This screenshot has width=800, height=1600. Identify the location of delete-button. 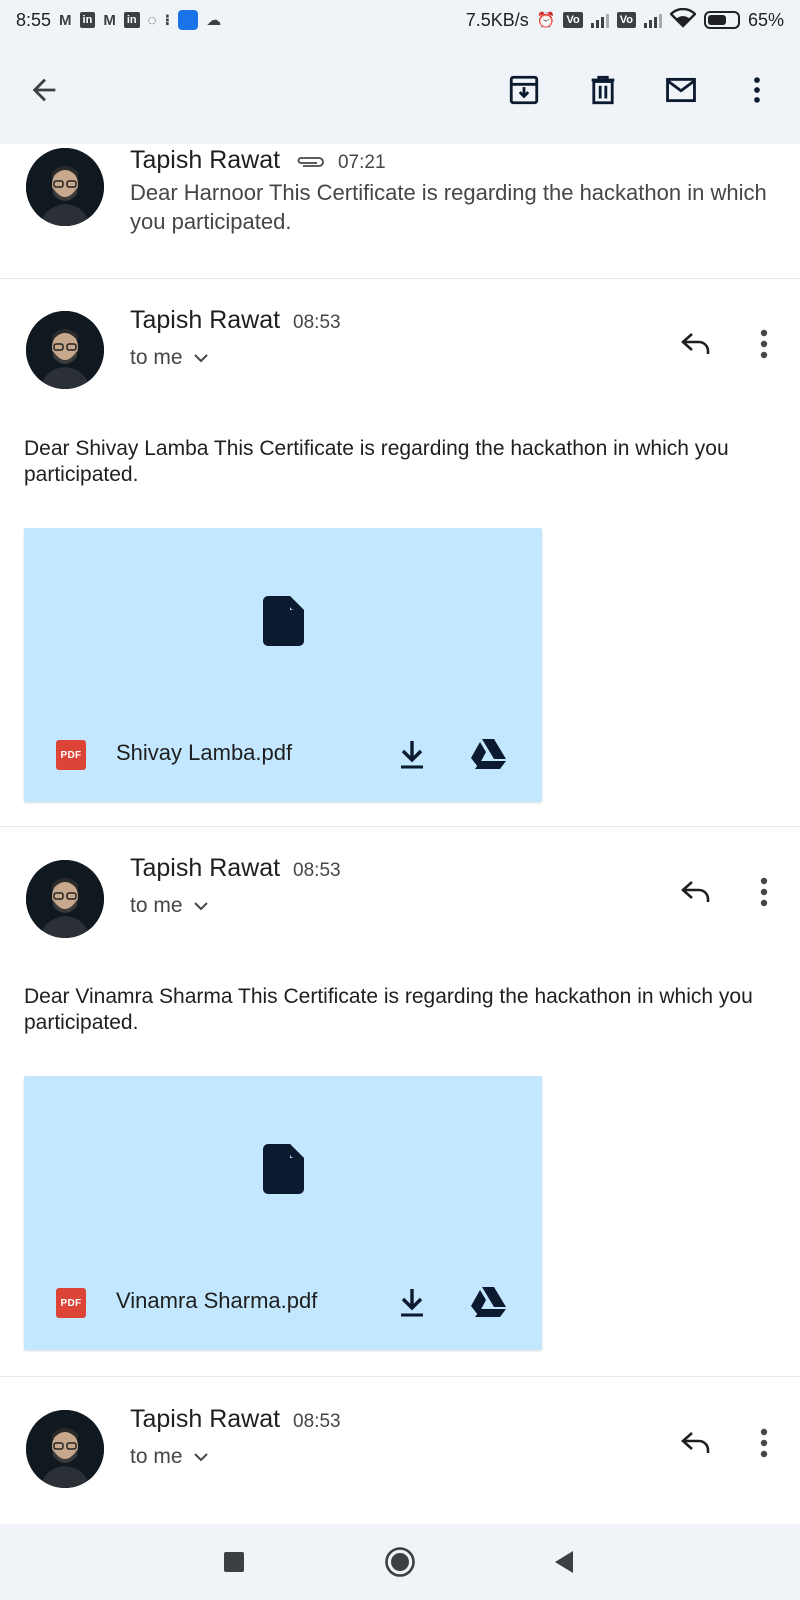
(603, 90).